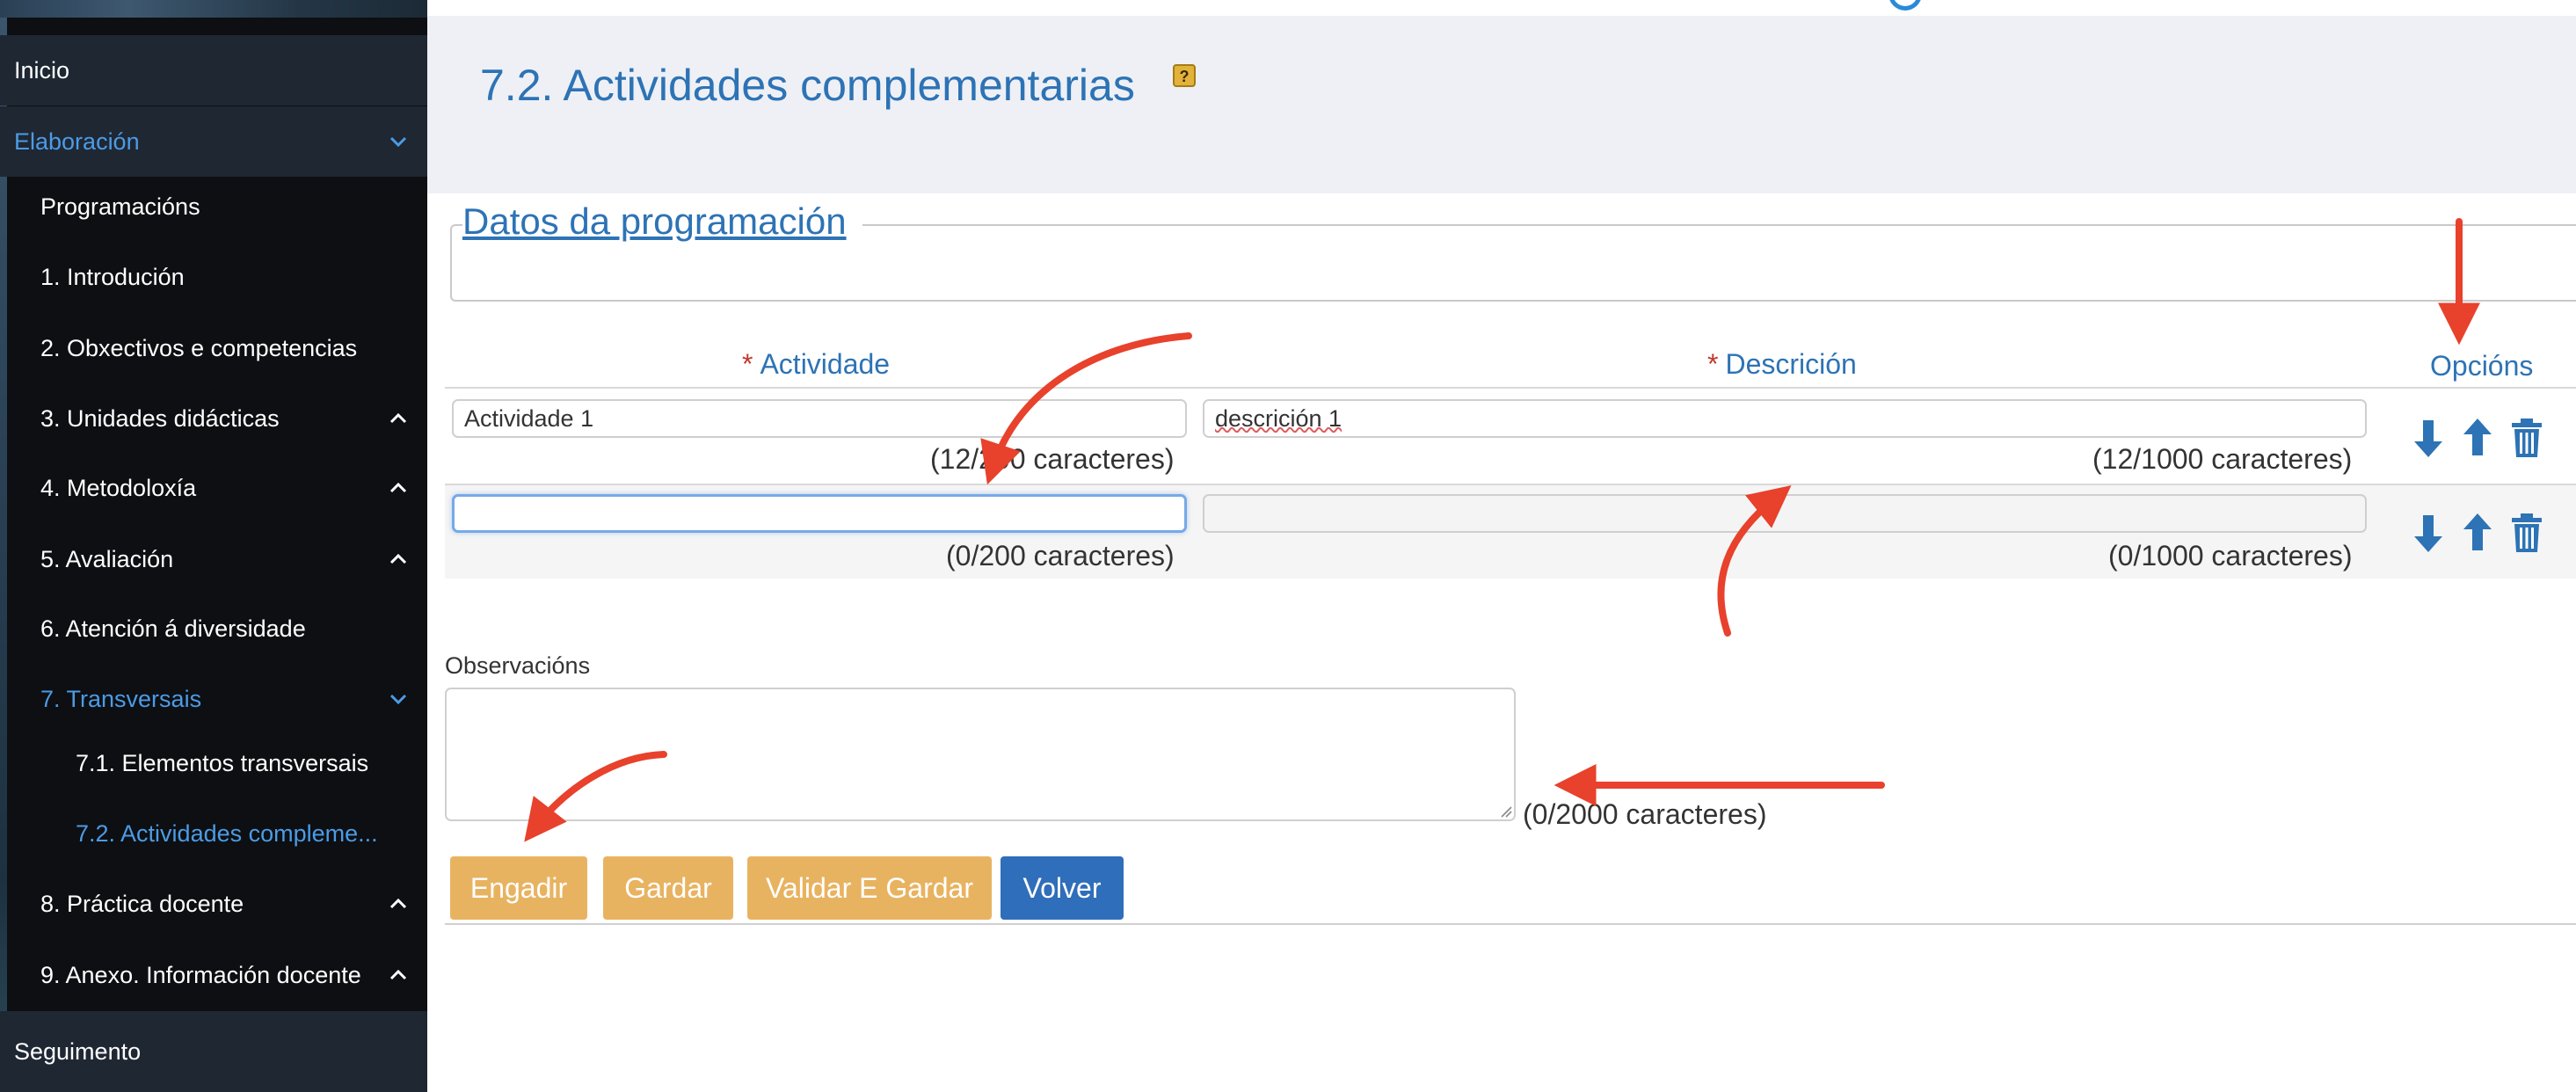 This screenshot has height=1092, width=2576. I want to click on validate-save-button: Validar E Gardar, so click(869, 888).